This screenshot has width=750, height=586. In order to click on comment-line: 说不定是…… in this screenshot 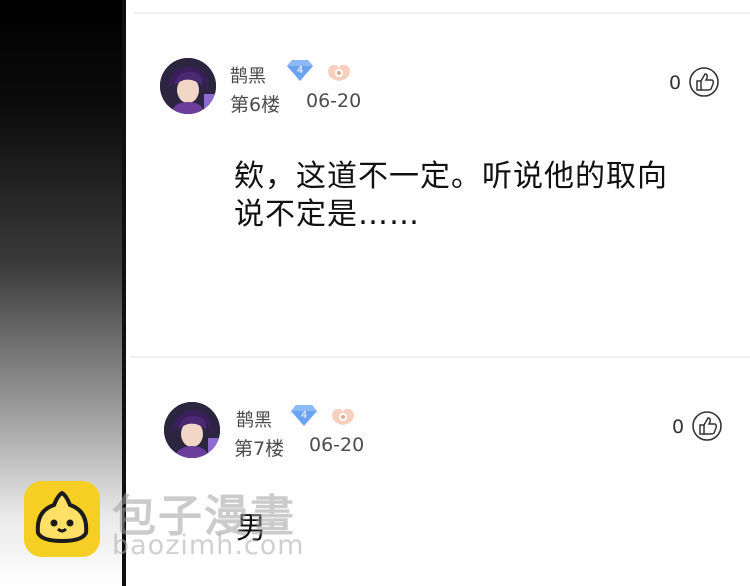, I will do `click(327, 214)`.